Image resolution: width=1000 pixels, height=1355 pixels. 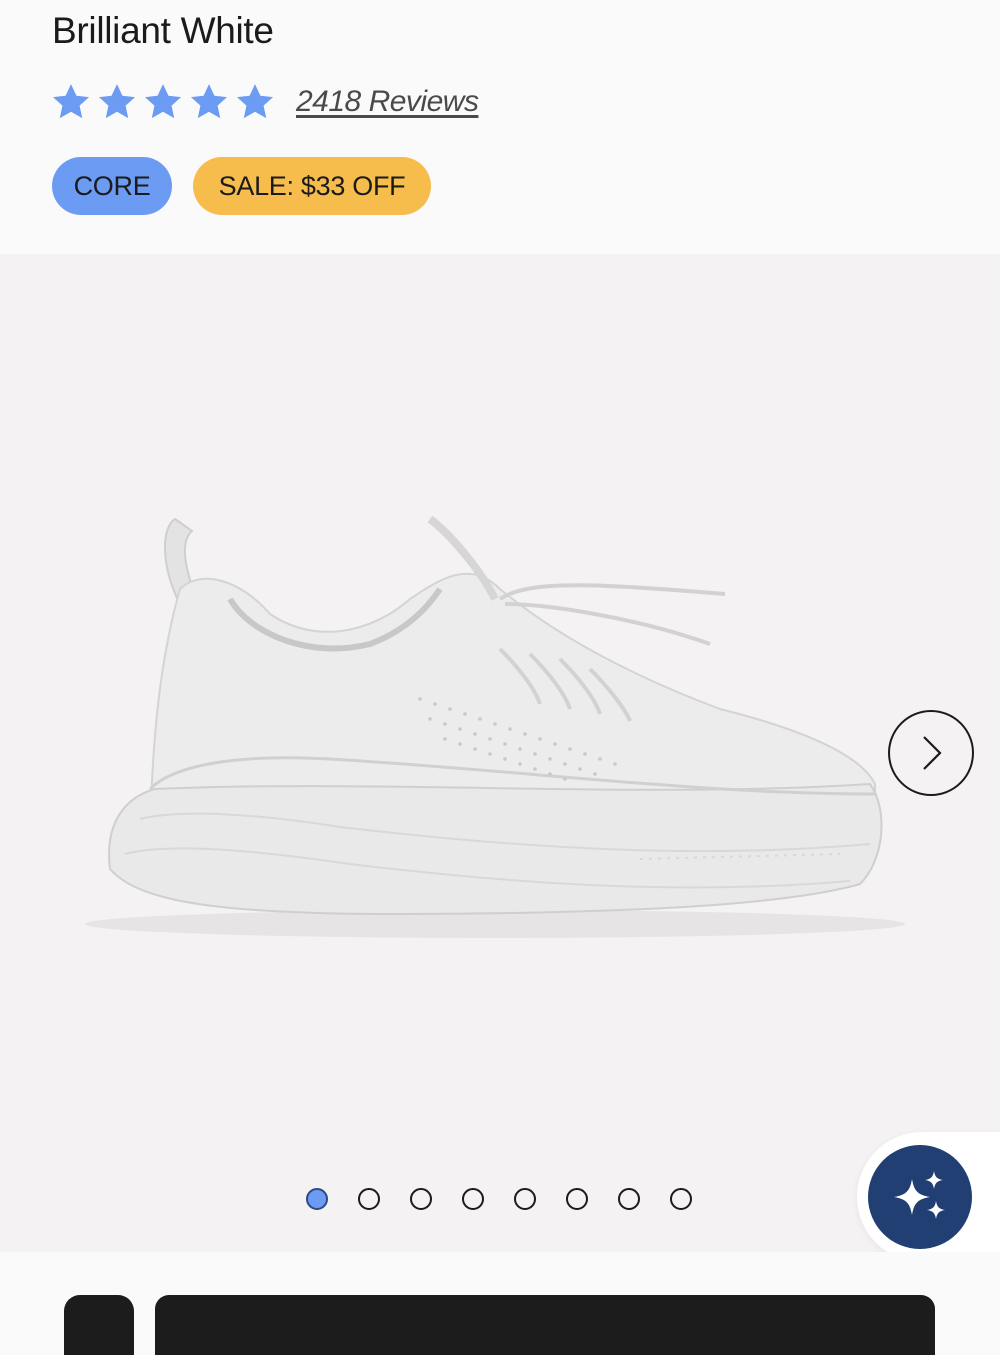 I want to click on sparkles-icon, so click(x=919, y=1195).